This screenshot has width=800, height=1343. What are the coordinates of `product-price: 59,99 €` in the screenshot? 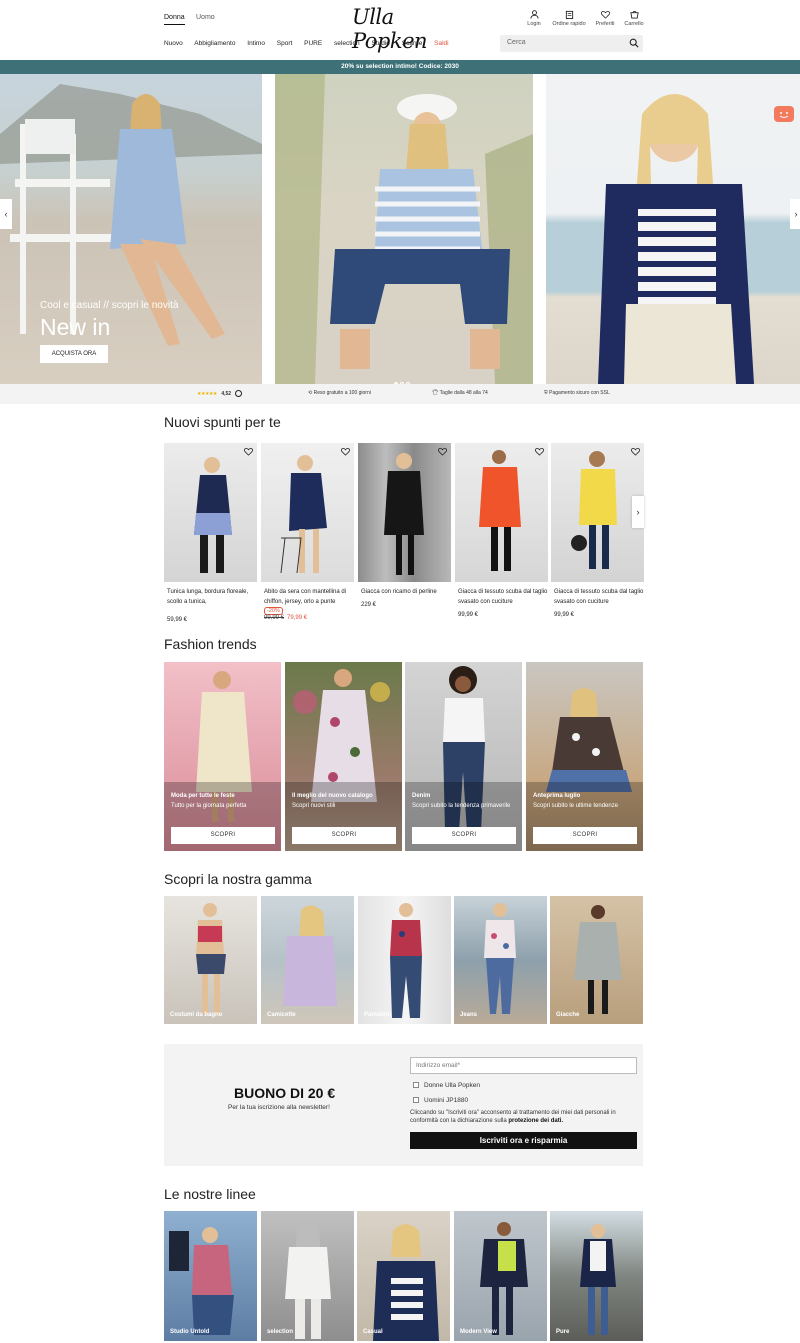 It's located at (177, 620).